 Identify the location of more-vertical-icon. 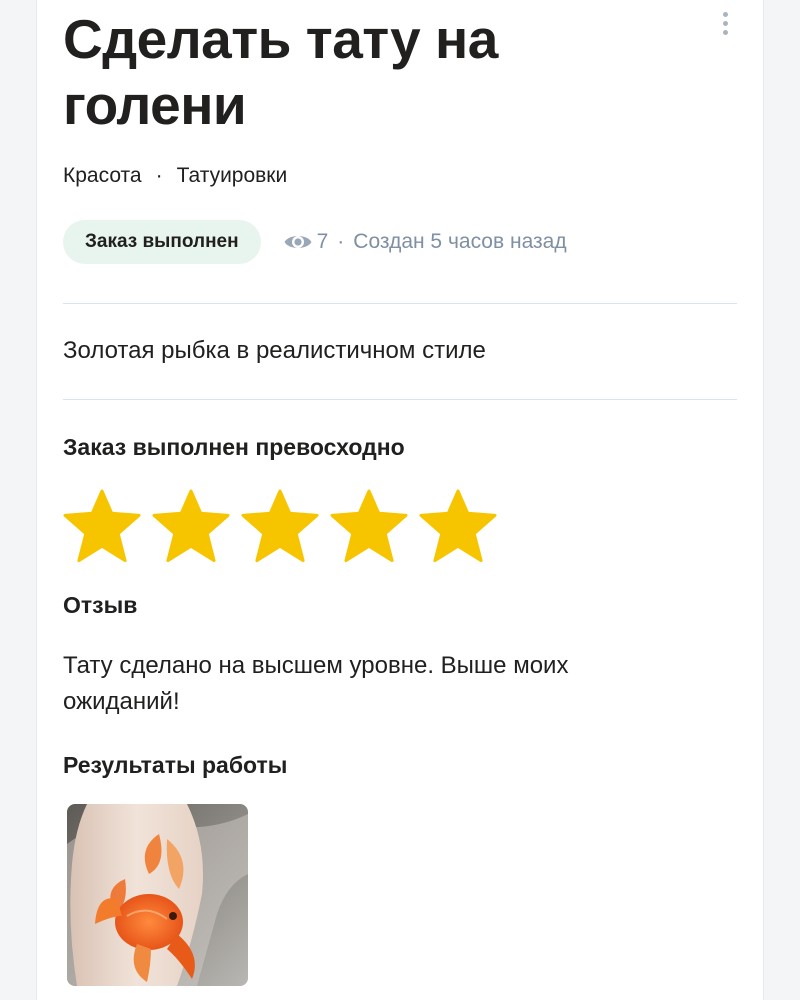
(725, 14).